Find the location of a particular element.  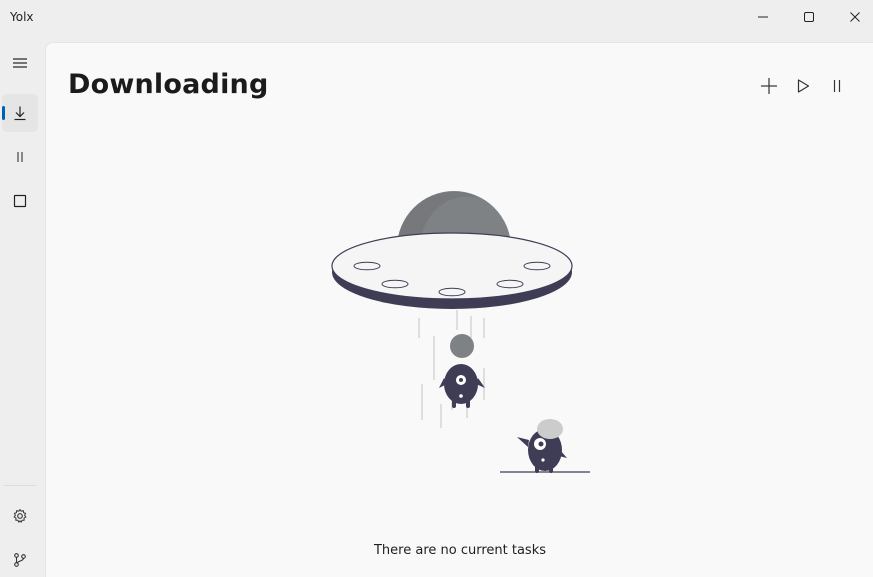

navigation-pane is located at coordinates (22, 309).